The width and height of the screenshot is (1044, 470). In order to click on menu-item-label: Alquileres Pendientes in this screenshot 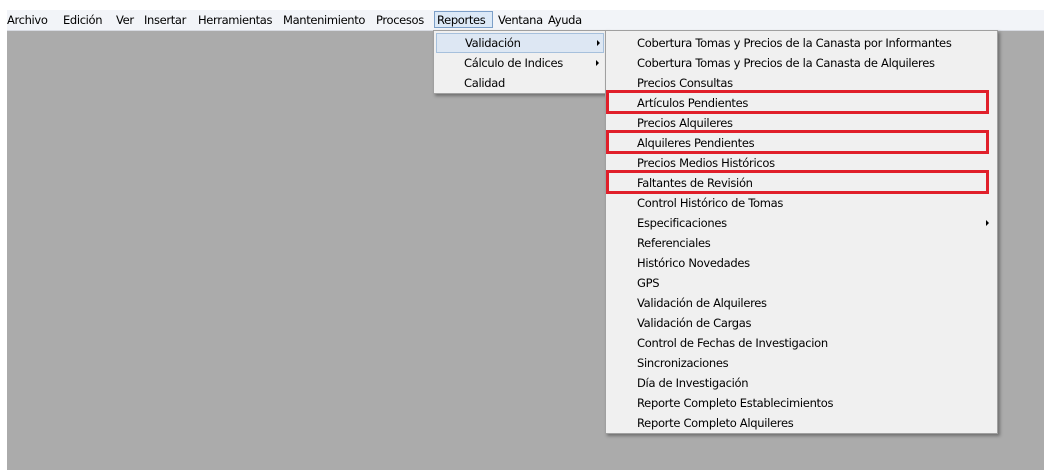, I will do `click(696, 143)`.